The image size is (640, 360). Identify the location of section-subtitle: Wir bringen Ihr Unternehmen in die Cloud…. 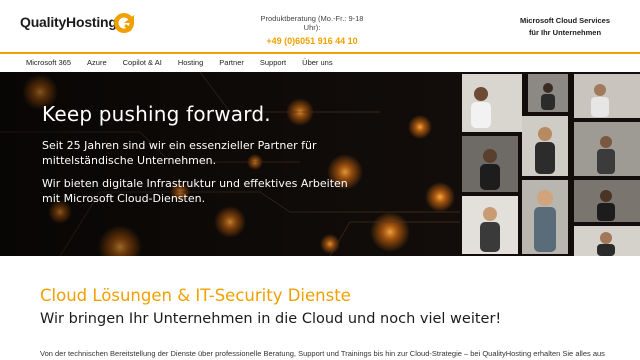
(271, 319).